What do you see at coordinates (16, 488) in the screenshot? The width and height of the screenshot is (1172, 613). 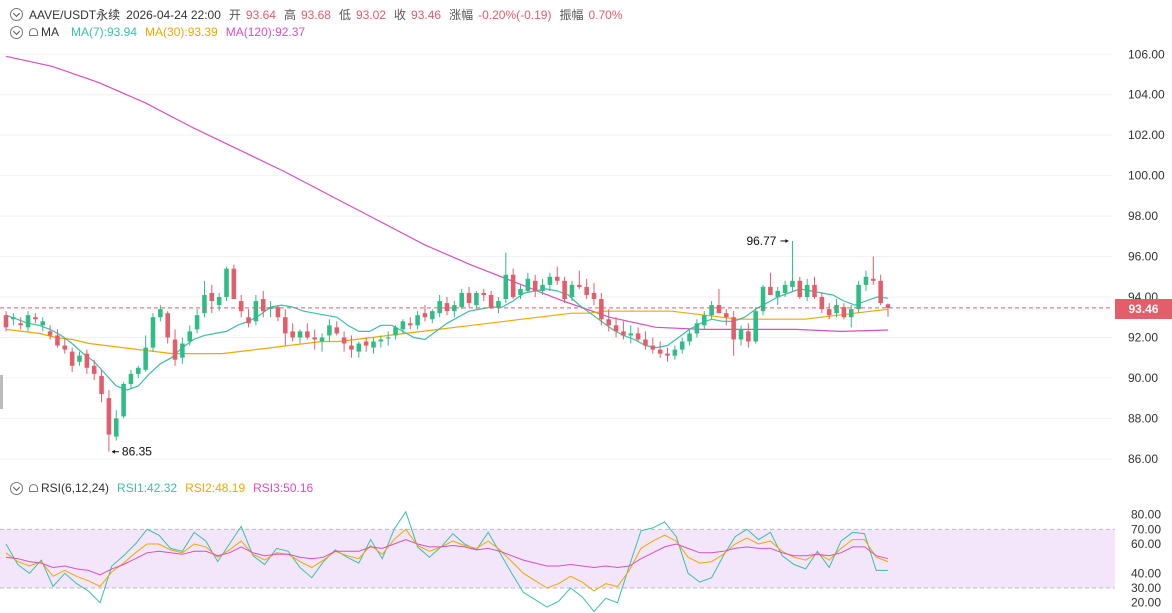 I see `rsi-collapse-icon` at bounding box center [16, 488].